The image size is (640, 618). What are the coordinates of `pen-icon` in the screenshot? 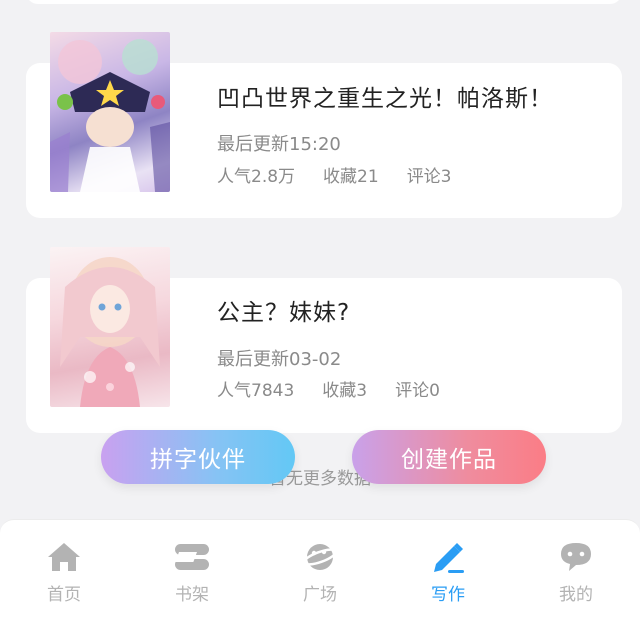 It's located at (448, 557).